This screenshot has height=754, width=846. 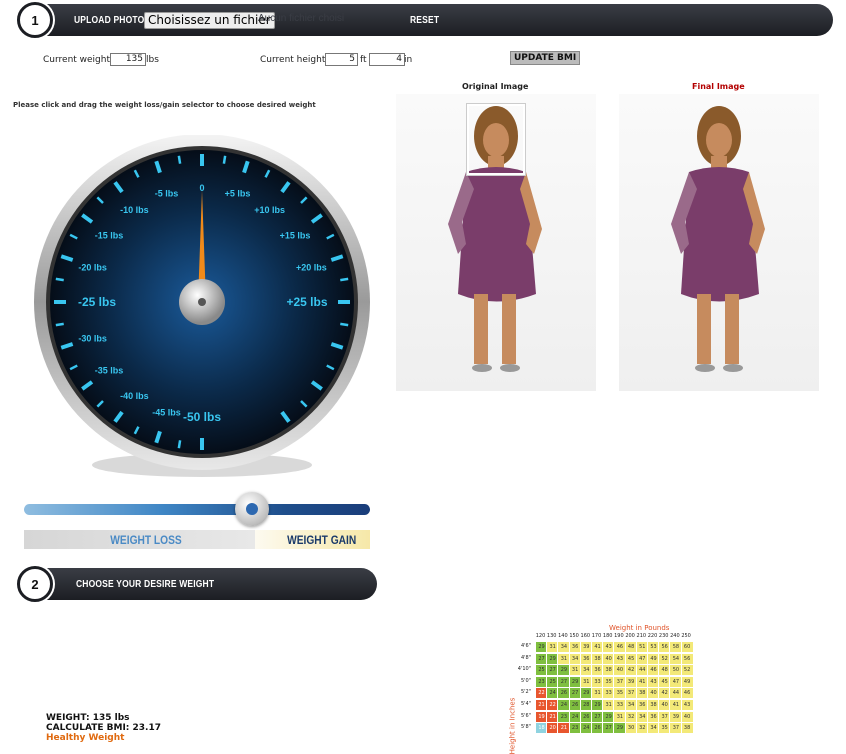 What do you see at coordinates (88, 718) in the screenshot?
I see `weight-result: WEIGHT: 135 lbs` at bounding box center [88, 718].